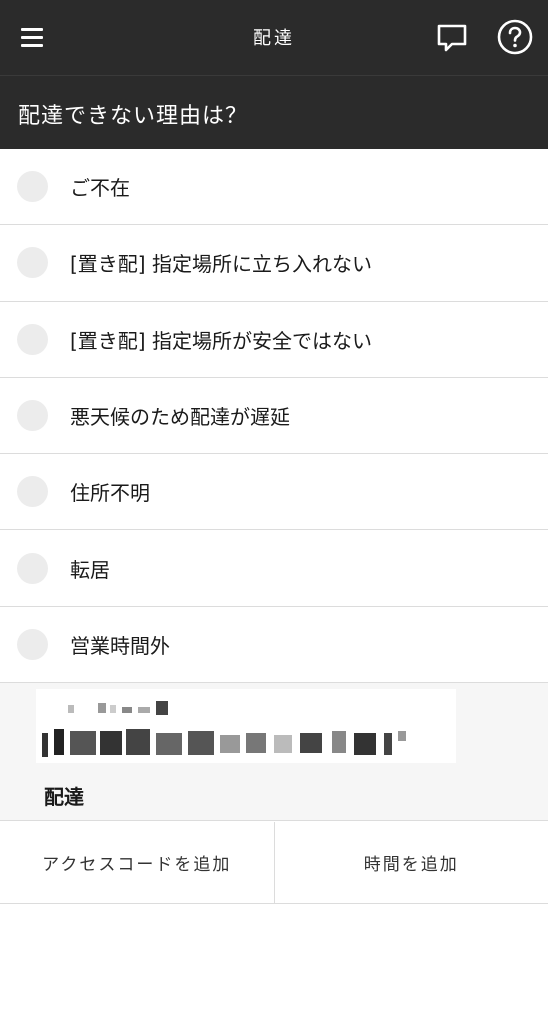 This screenshot has height=1024, width=548. What do you see at coordinates (180, 417) in the screenshot?
I see `reason-label: 悪天候のため配達が遅延` at bounding box center [180, 417].